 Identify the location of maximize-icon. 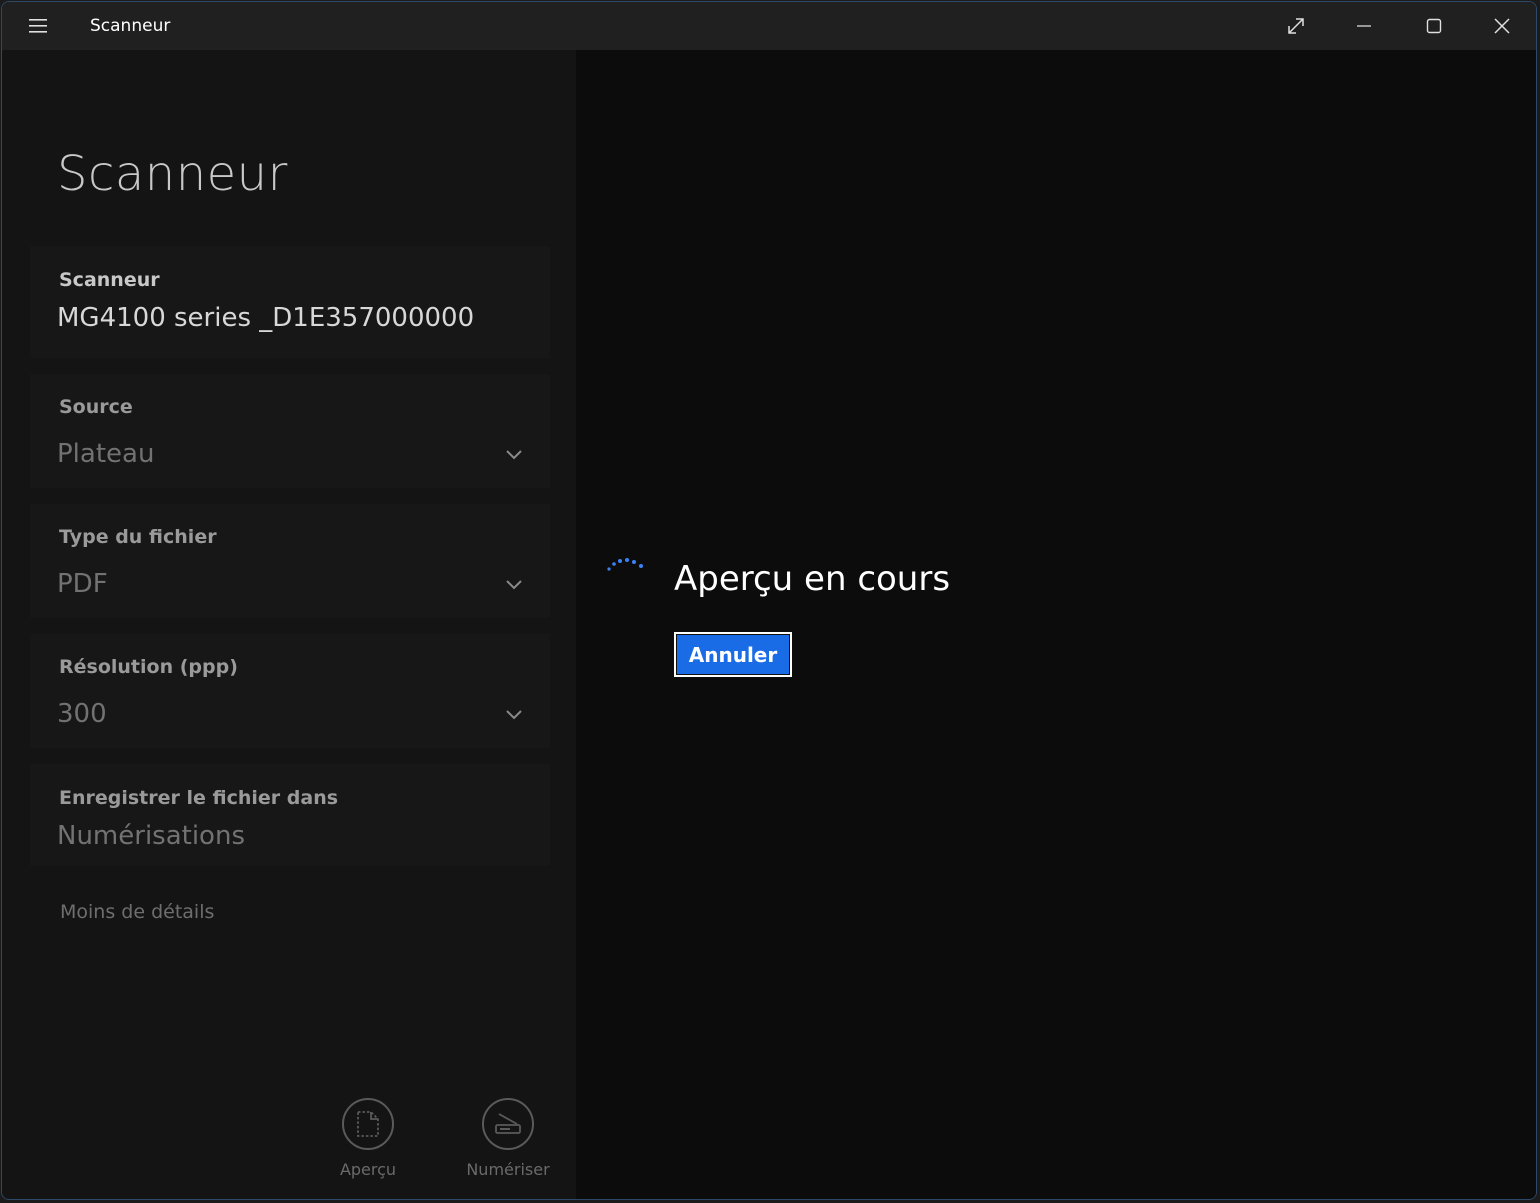
(1434, 26).